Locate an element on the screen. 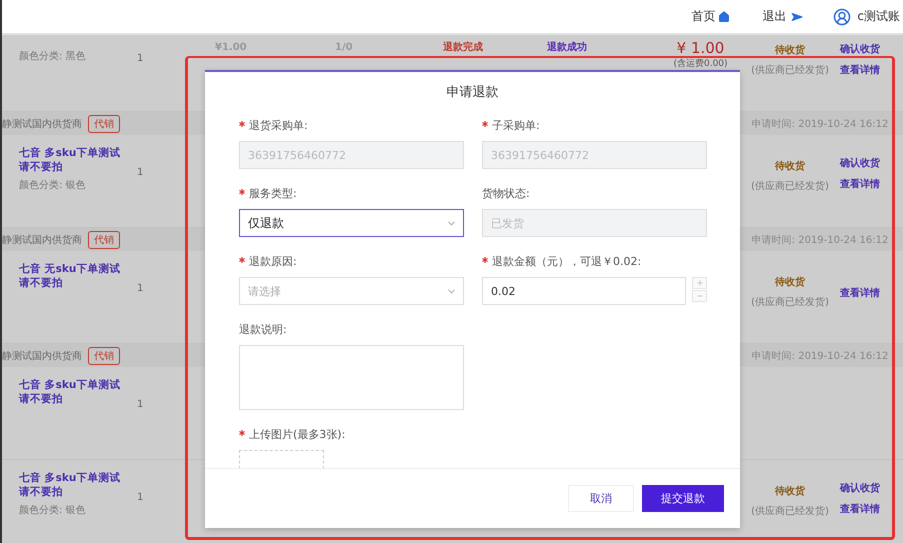  field-label: 退款原因: is located at coordinates (351, 261).